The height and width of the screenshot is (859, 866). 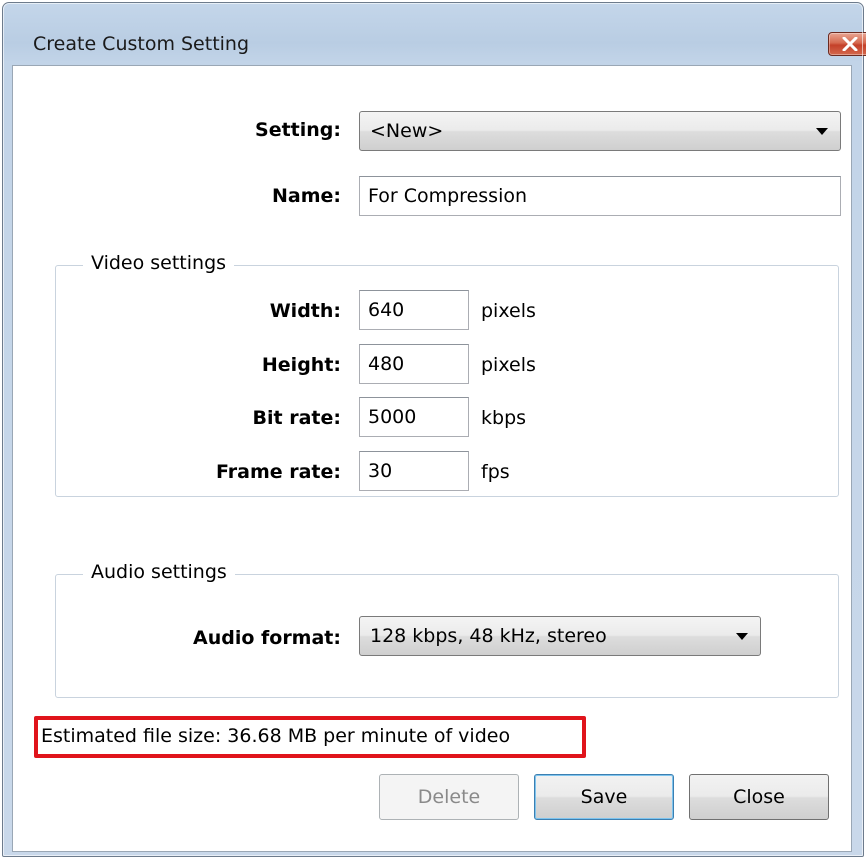 What do you see at coordinates (301, 365) in the screenshot?
I see `height-label: Height:` at bounding box center [301, 365].